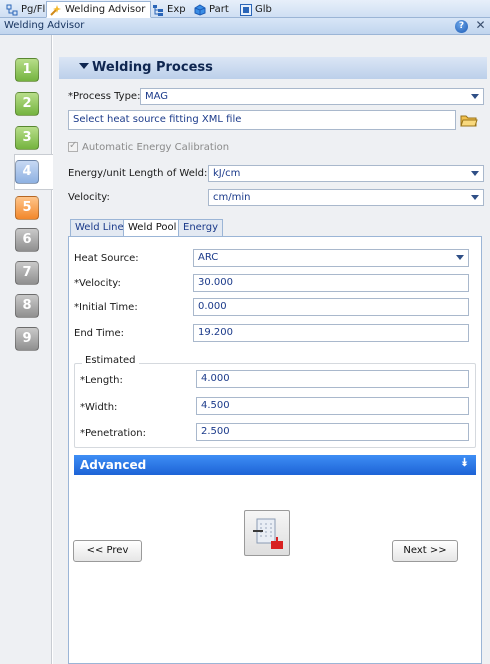 This screenshot has height=664, width=490. I want to click on collapse-chevron-icon, so click(84, 66).